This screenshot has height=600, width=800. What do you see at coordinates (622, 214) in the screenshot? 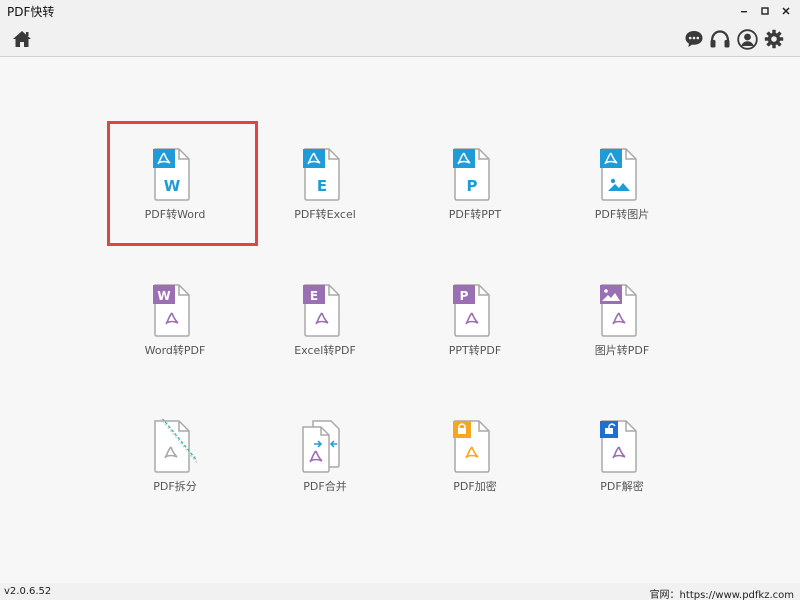
I see `tool-label: PDF转图片` at bounding box center [622, 214].